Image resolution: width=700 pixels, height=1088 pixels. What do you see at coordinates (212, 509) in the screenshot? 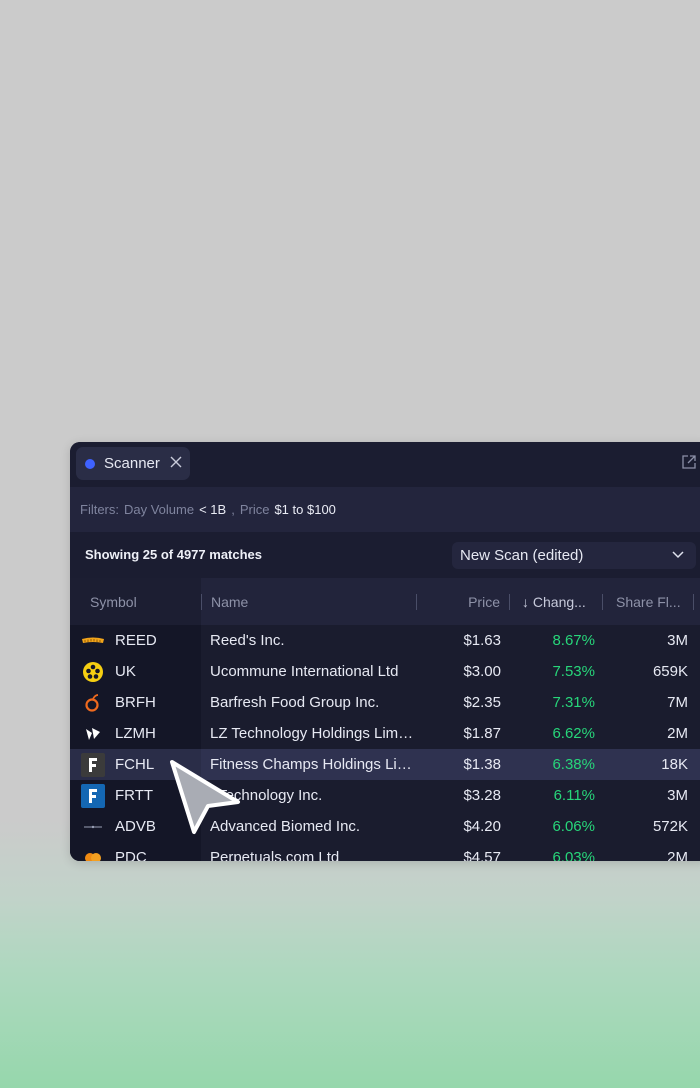
I see `filter-value: < 1B` at bounding box center [212, 509].